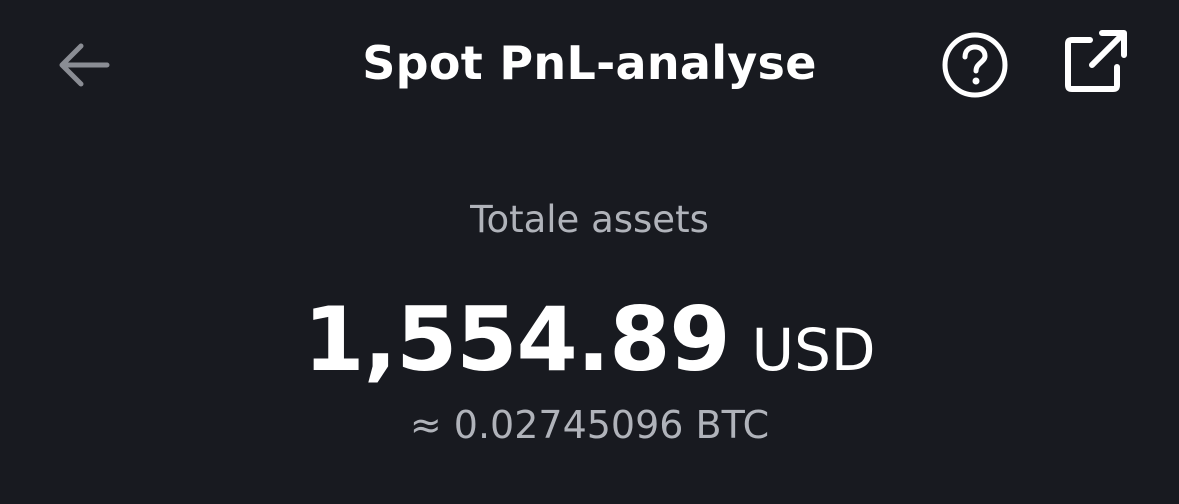  I want to click on help-button, so click(975, 65).